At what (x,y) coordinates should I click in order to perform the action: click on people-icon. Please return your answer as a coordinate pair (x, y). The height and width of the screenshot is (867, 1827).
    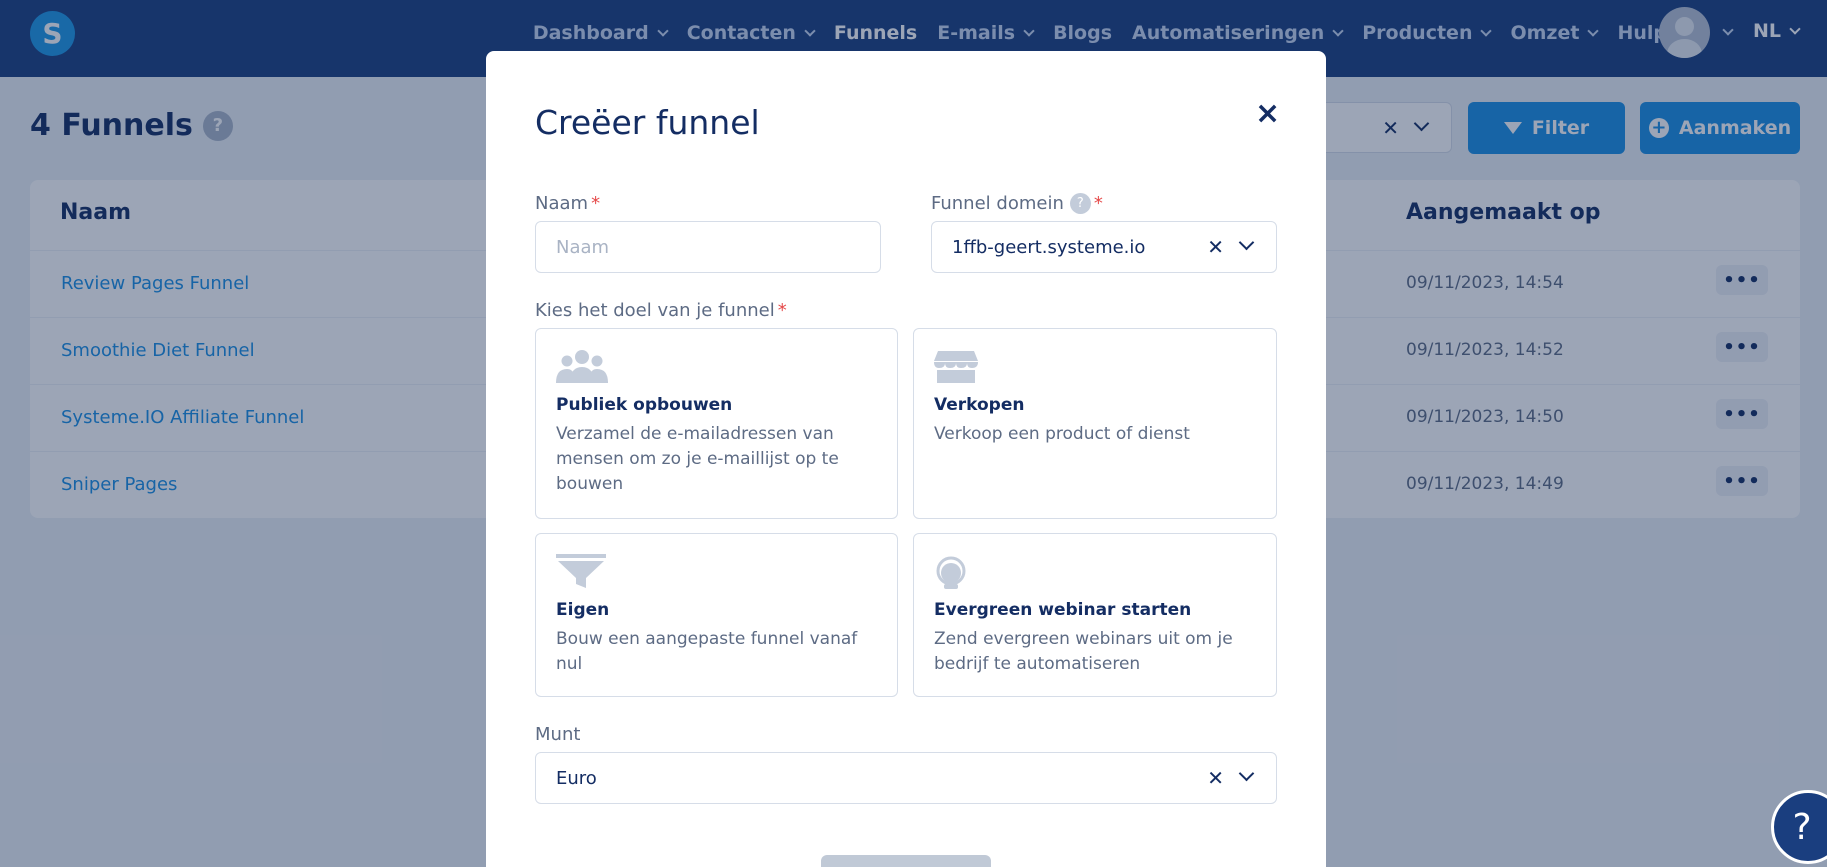
    Looking at the image, I should click on (582, 366).